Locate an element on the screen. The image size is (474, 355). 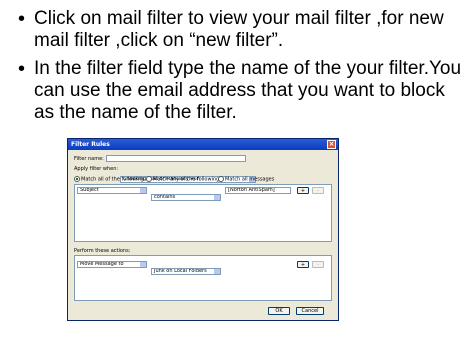
match-all-radio: Match all of the following is located at coordinates (109, 179).